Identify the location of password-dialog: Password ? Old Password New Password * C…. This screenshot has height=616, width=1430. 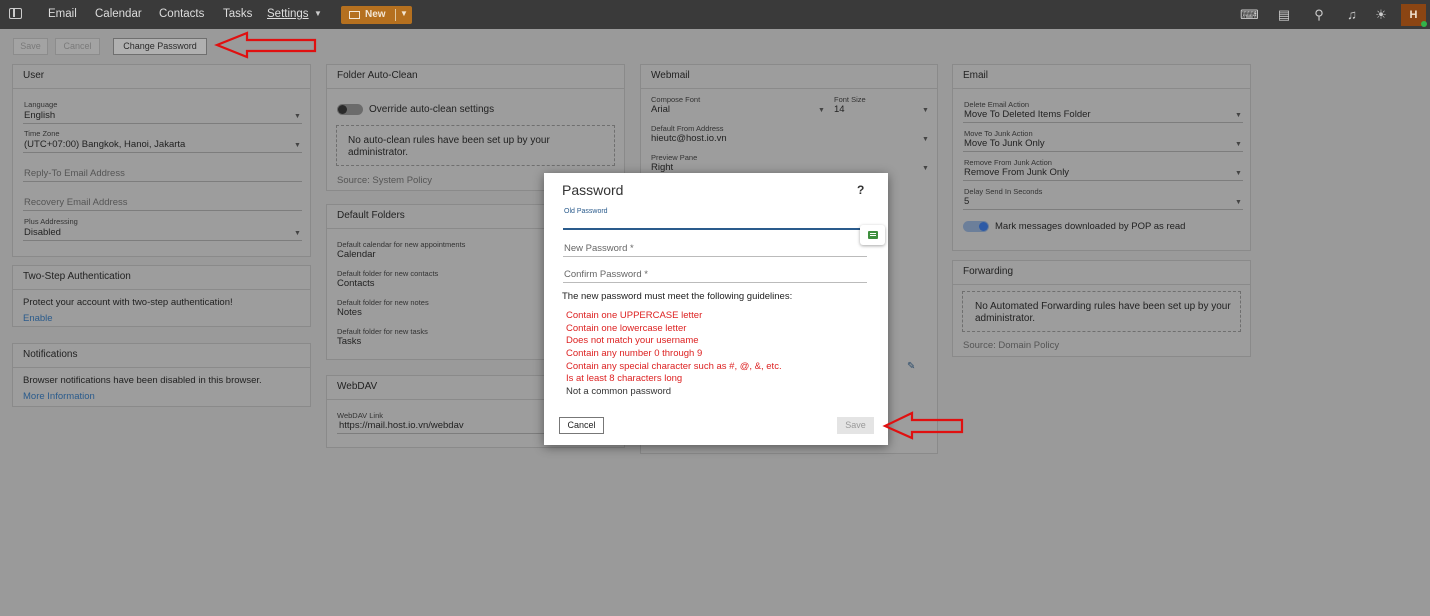
(716, 309).